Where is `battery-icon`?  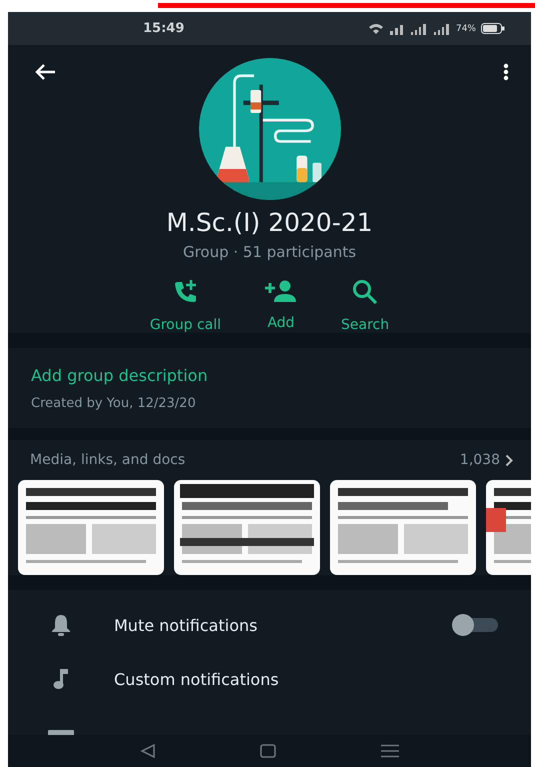 battery-icon is located at coordinates (493, 28).